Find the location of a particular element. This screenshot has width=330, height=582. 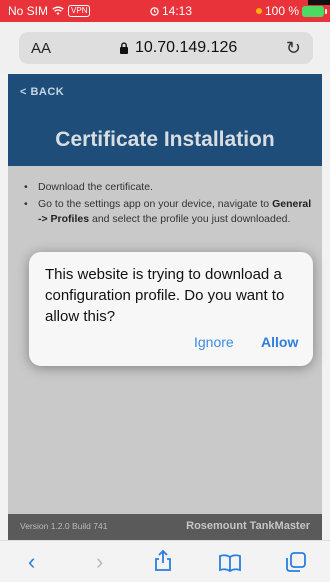

status-left: No SIM VPN is located at coordinates (49, 11).